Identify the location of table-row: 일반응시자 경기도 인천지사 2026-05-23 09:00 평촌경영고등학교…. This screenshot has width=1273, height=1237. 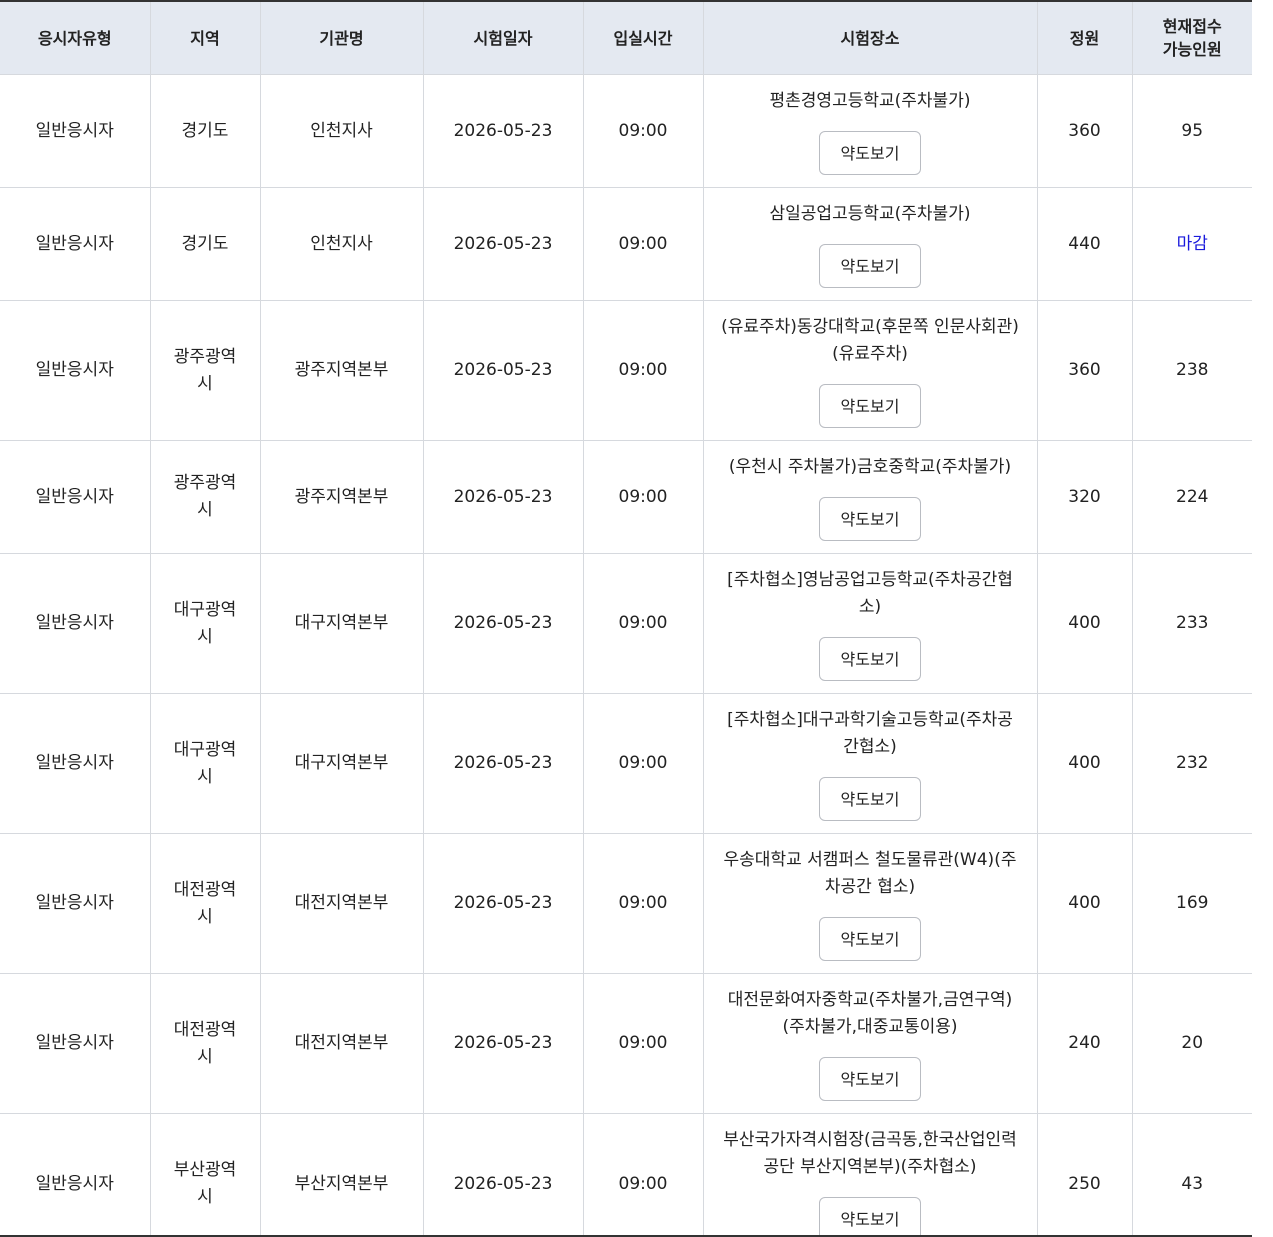
(626, 131).